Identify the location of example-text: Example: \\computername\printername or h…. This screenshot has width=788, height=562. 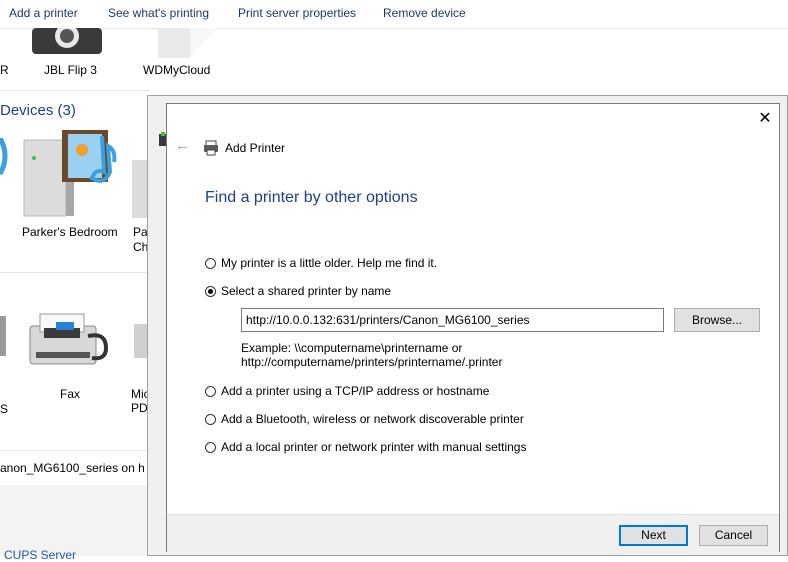
(371, 355).